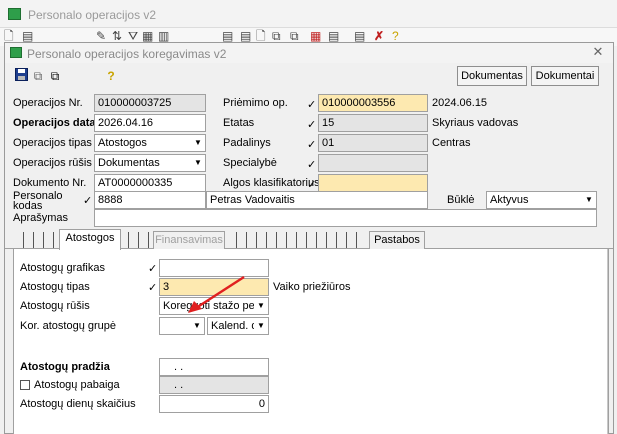 Image resolution: width=617 pixels, height=434 pixels. Describe the element at coordinates (239, 123) in the screenshot. I see `etatas-label: Etatas` at that location.